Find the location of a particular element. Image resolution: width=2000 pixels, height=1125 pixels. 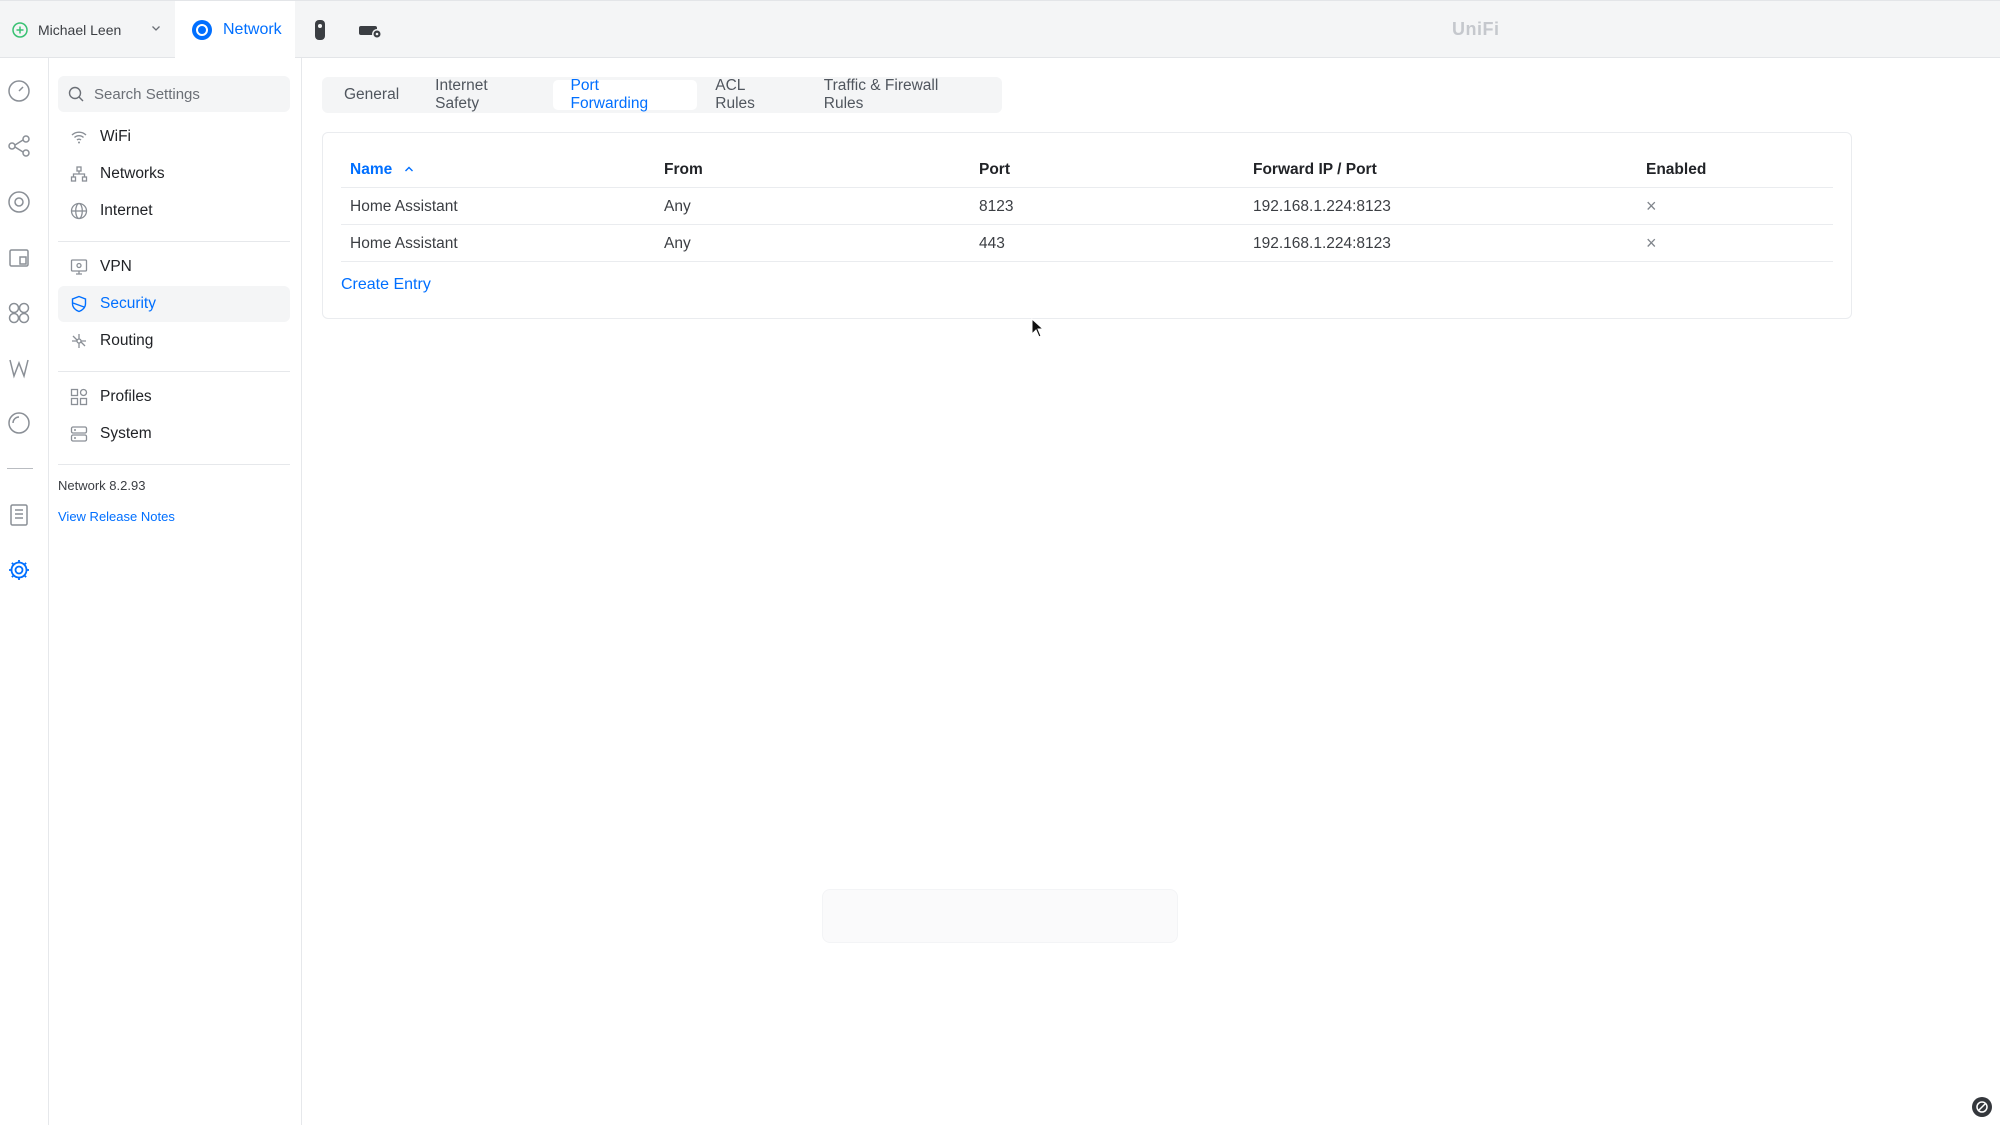

settings-gear-icon is located at coordinates (19, 570).